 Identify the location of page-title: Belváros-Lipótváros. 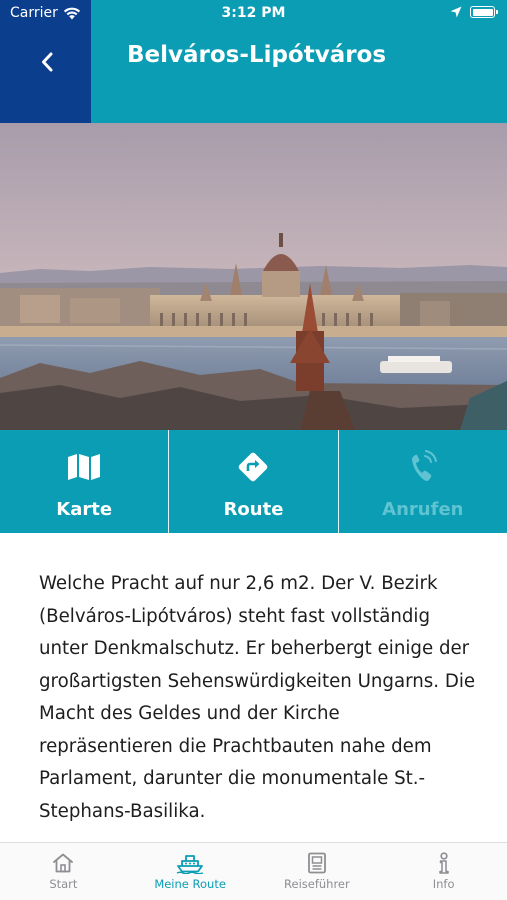
(257, 55).